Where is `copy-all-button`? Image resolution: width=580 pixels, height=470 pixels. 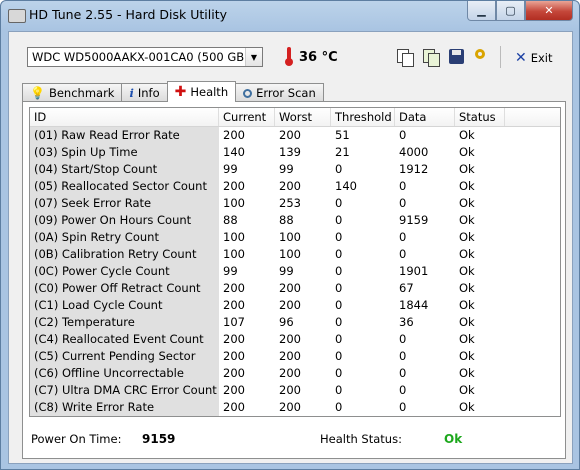 copy-all-button is located at coordinates (431, 57).